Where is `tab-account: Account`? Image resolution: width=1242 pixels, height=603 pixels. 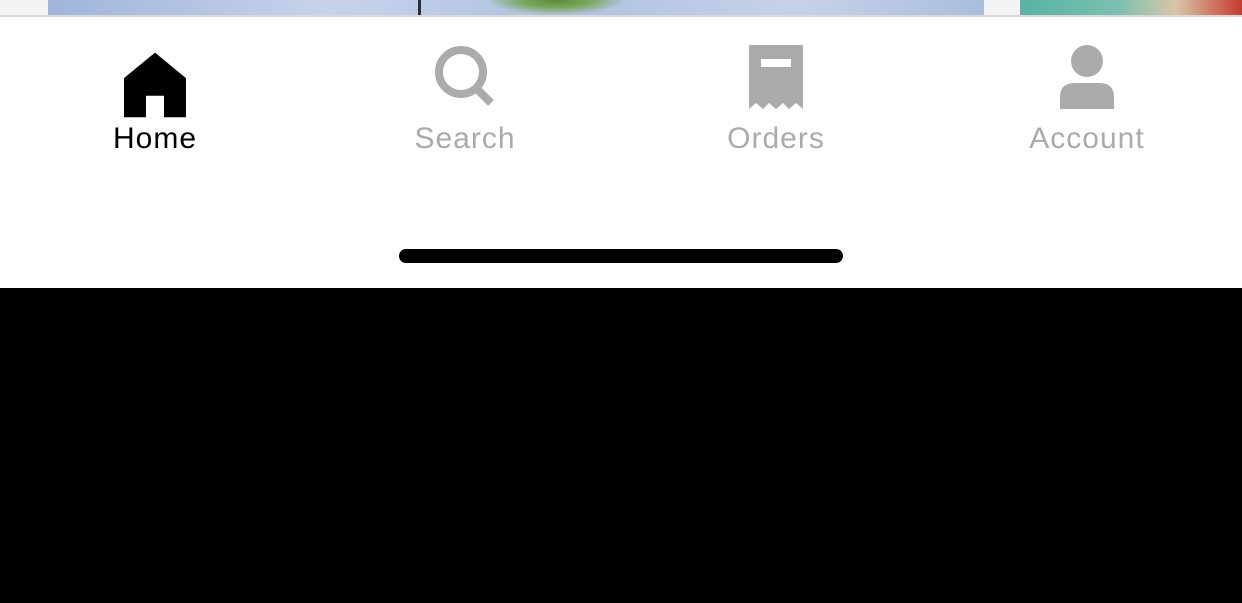
tab-account: Account is located at coordinates (1087, 92).